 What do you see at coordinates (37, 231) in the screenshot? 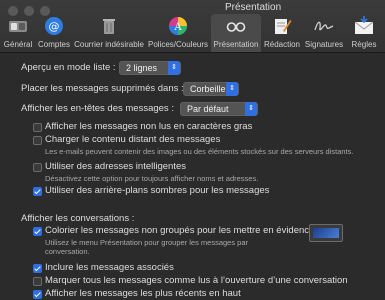
I see `color-ungrouped-checkbox` at bounding box center [37, 231].